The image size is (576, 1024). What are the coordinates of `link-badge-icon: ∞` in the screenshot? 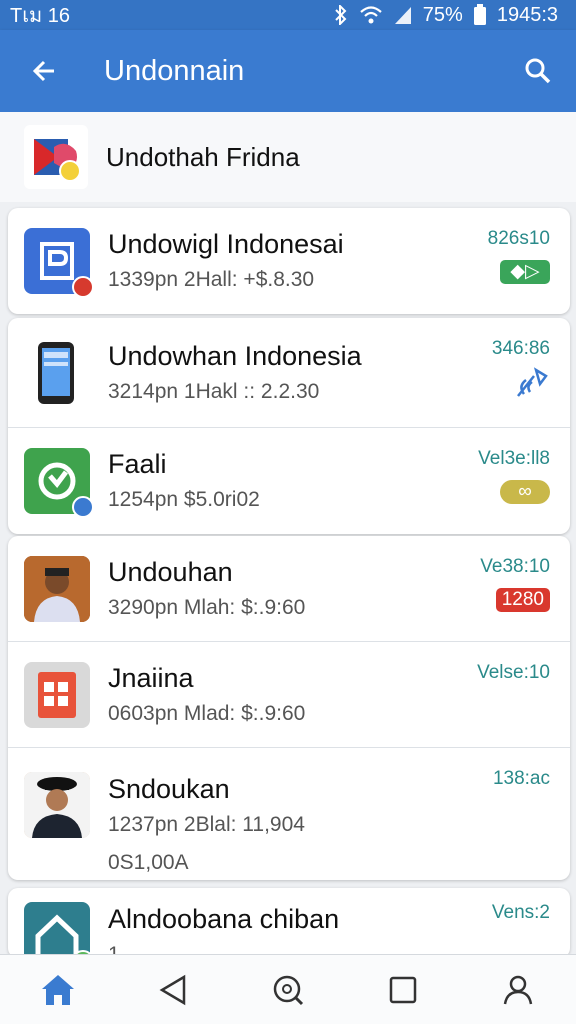 It's located at (525, 492).